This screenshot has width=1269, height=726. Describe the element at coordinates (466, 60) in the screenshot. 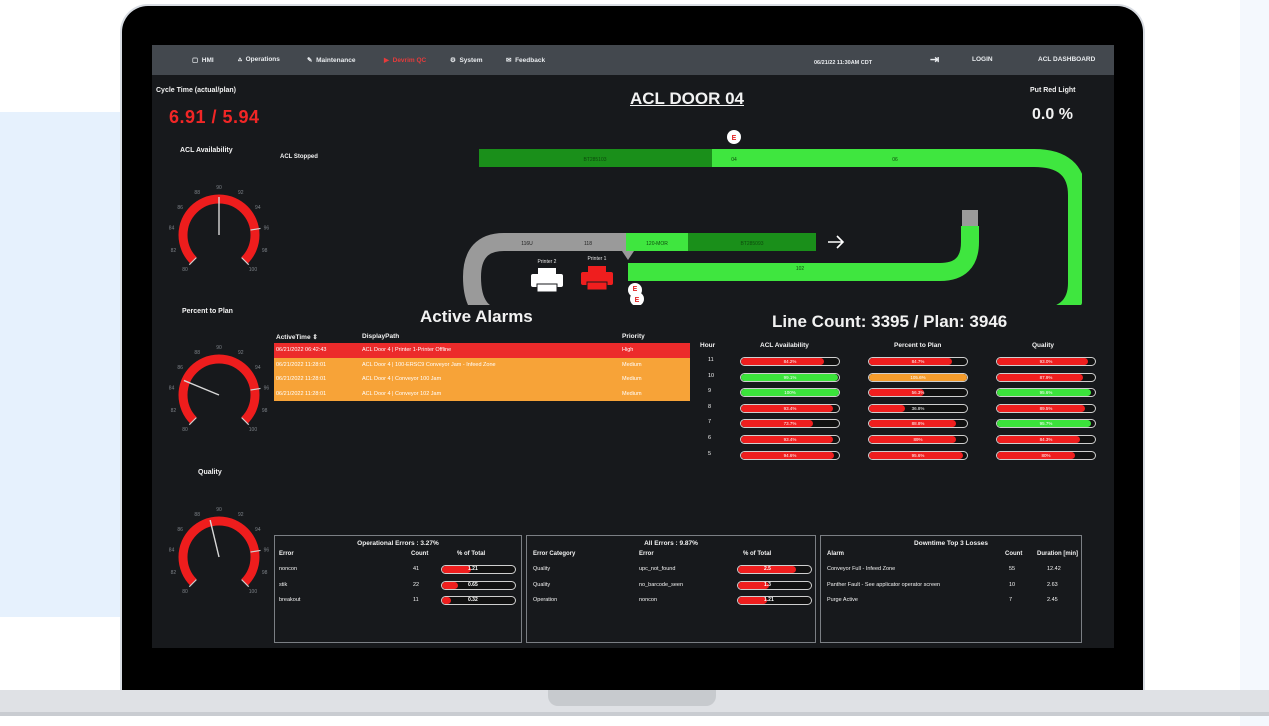

I see `nav-item-system: ⚙ System` at that location.